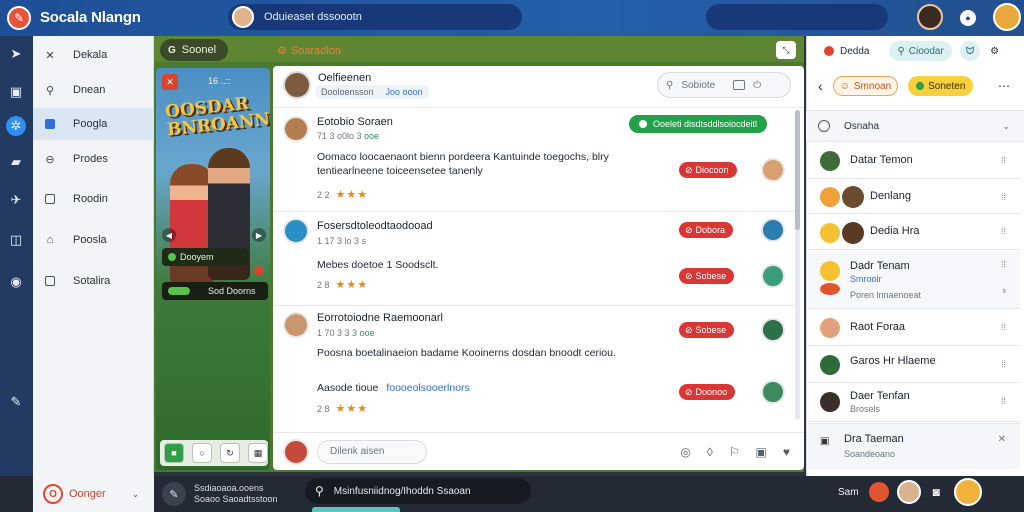 The height and width of the screenshot is (512, 1024). I want to click on secondary-search-bar, so click(797, 17).